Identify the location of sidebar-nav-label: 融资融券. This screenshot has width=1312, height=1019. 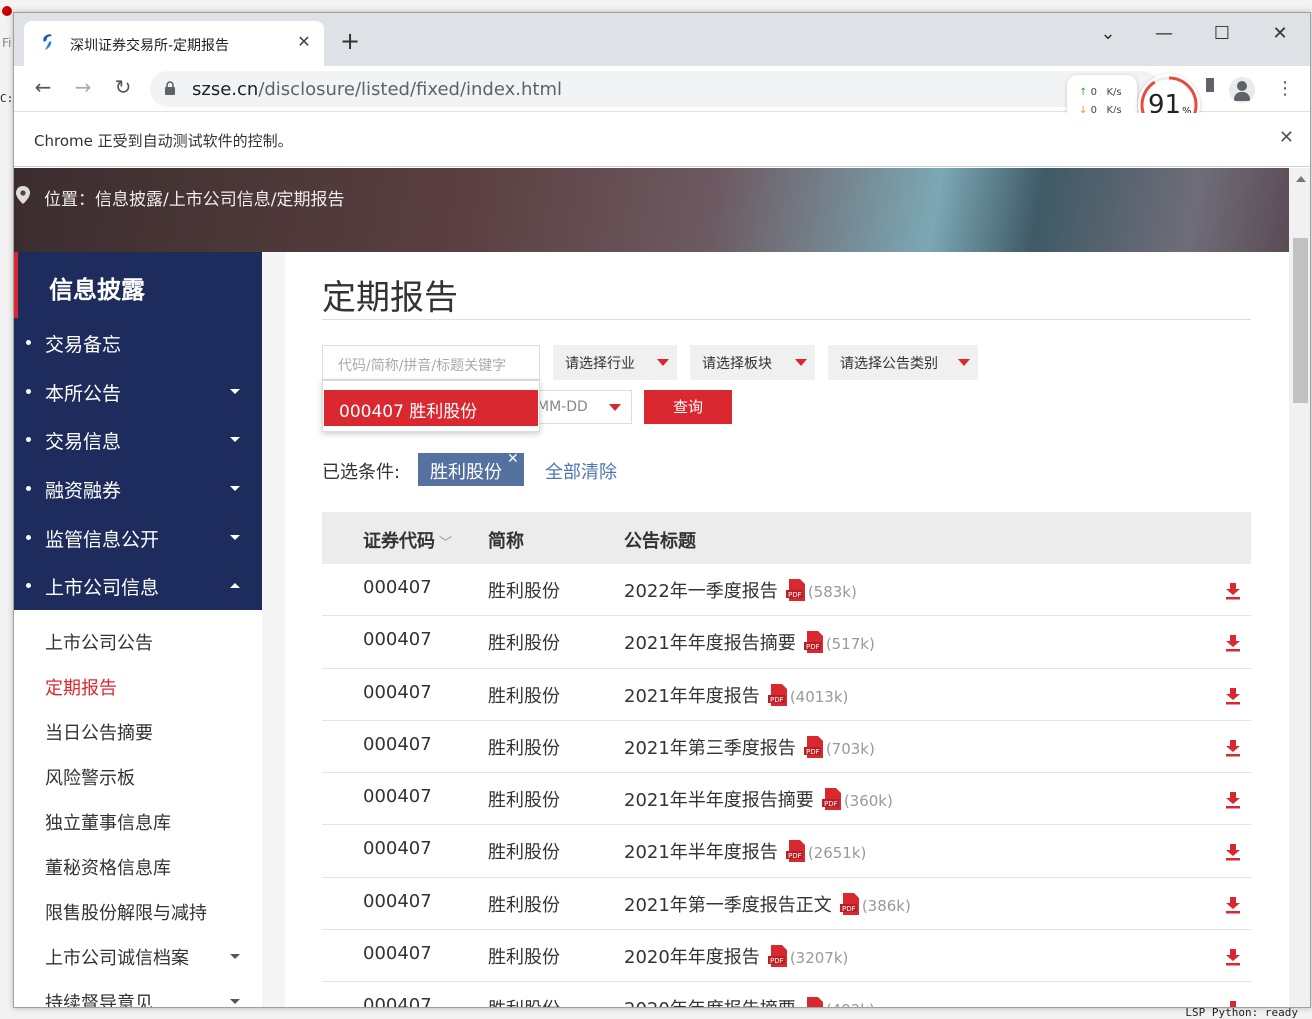
(83, 491).